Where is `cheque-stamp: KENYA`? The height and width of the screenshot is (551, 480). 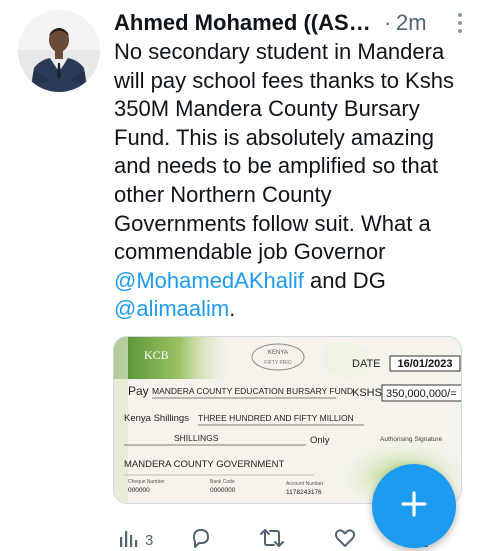 cheque-stamp: KENYA is located at coordinates (278, 353).